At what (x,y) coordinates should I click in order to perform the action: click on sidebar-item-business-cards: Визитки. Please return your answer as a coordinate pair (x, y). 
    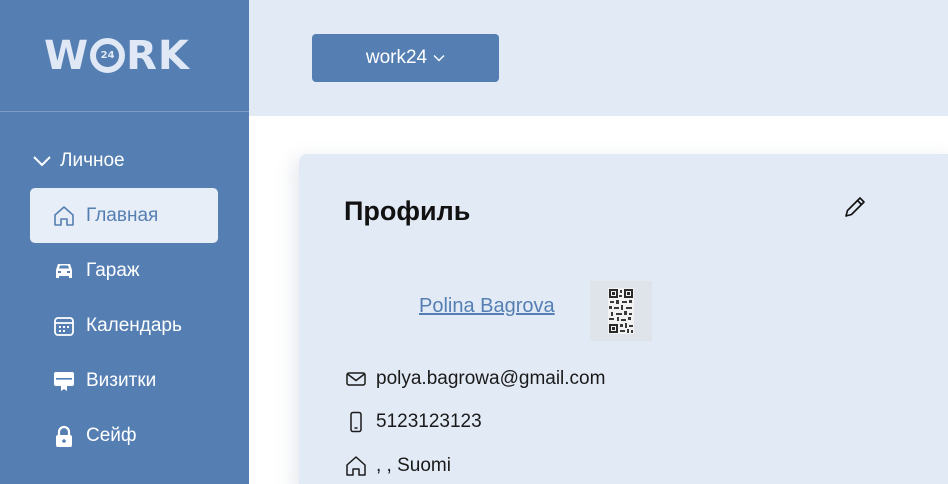
    Looking at the image, I should click on (124, 380).